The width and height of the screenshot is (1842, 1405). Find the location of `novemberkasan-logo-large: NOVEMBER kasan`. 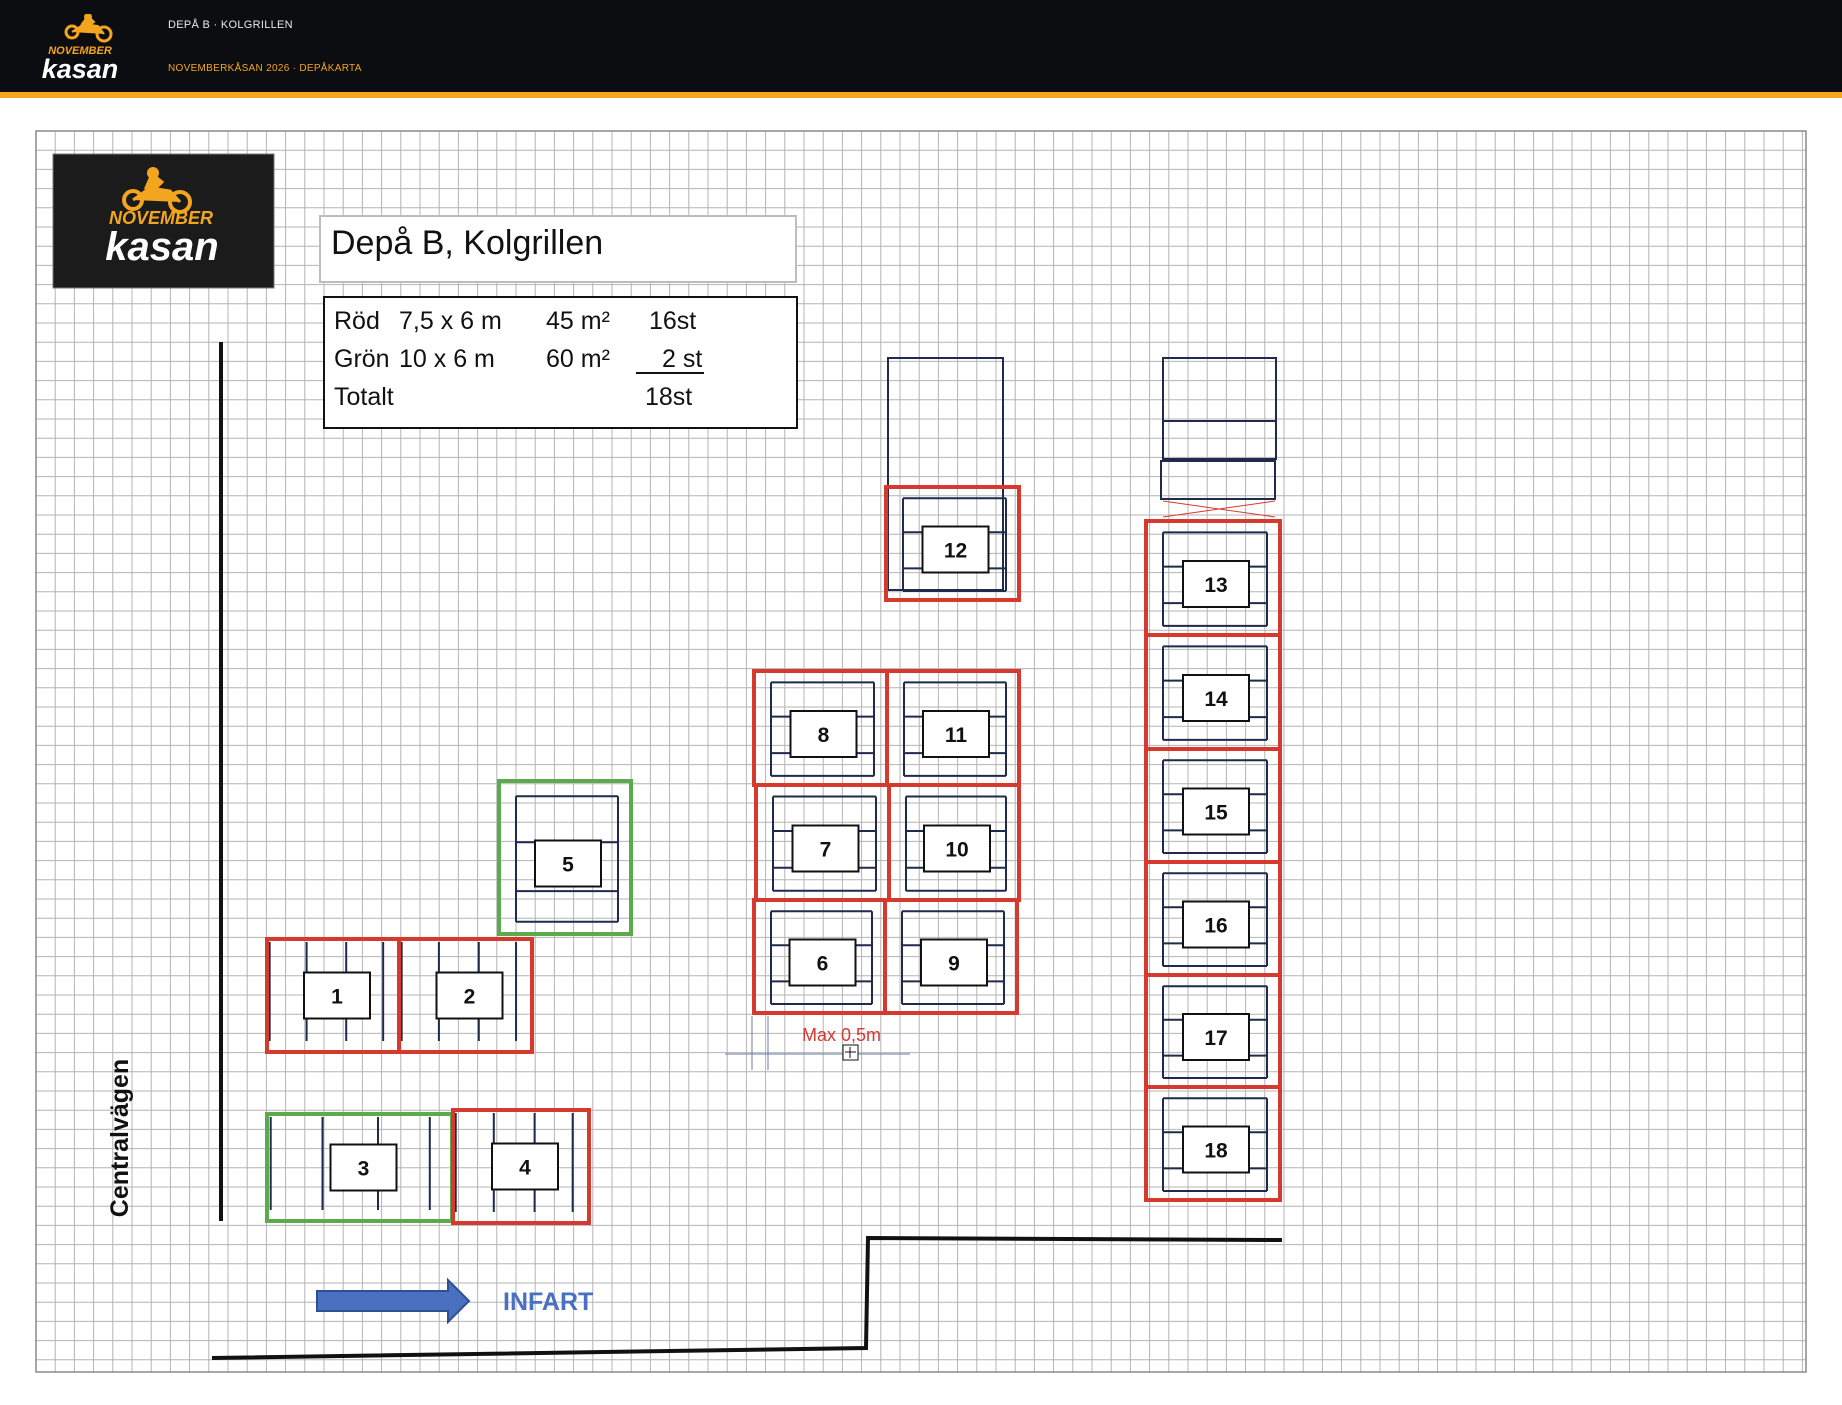

novemberkasan-logo-large: NOVEMBER kasan is located at coordinates (163, 221).